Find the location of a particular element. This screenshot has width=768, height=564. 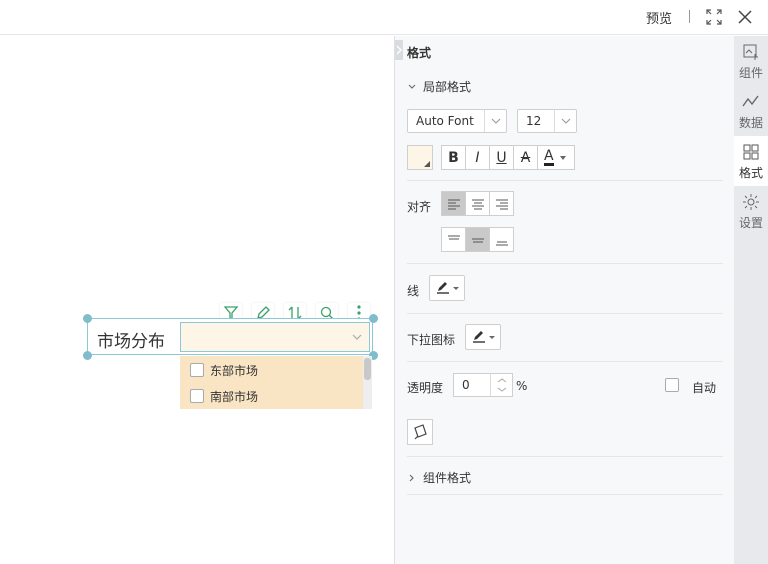

scrollbar-thumb is located at coordinates (367, 369).